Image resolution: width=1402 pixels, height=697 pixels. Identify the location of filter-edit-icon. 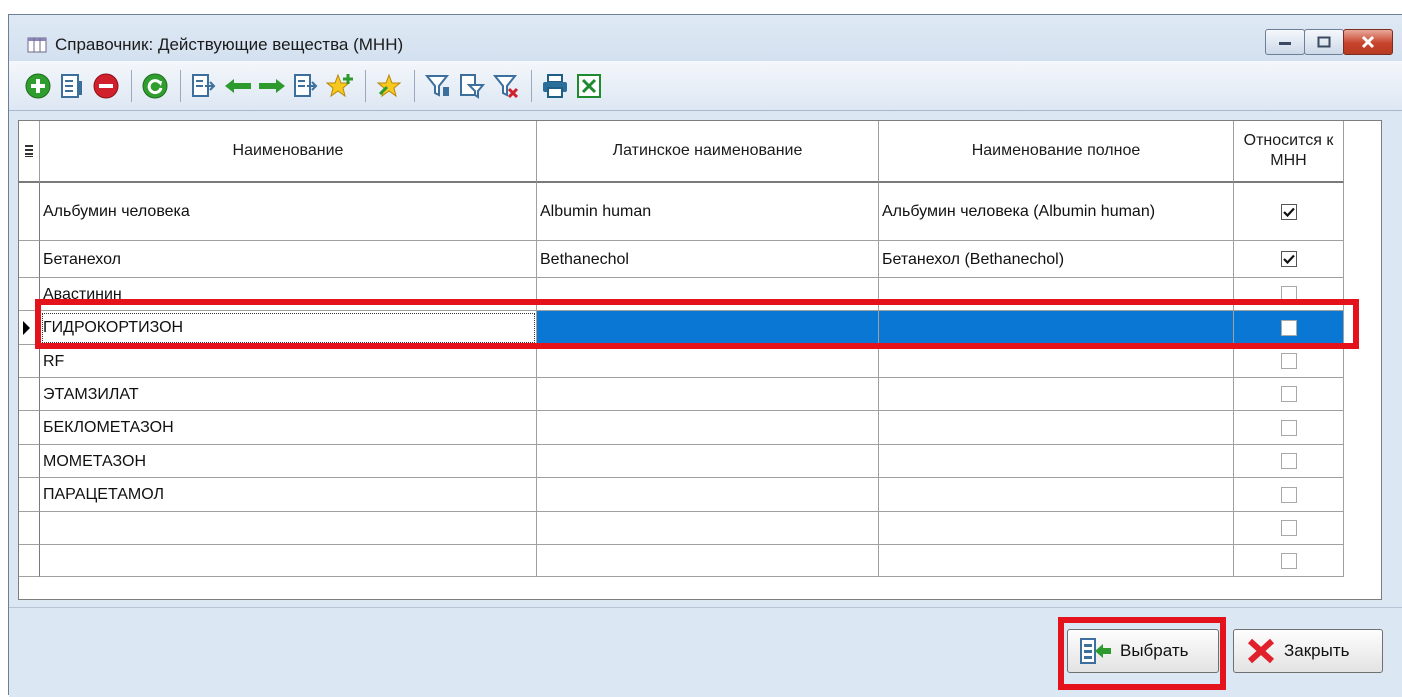
(472, 86).